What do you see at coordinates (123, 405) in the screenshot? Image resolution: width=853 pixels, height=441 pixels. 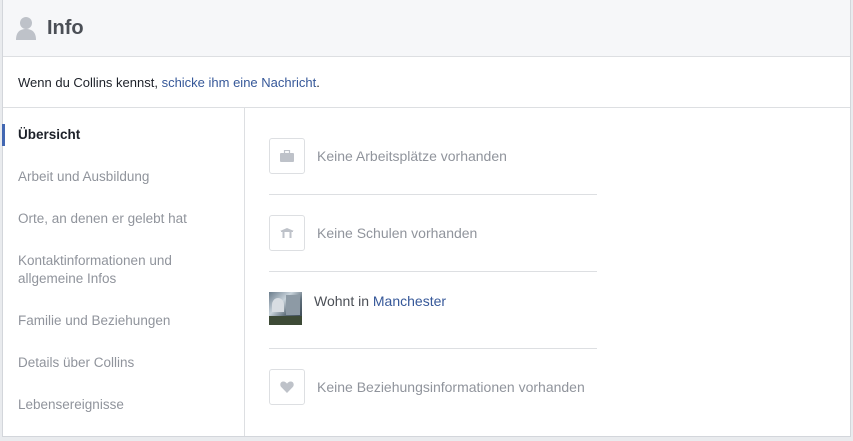 I see `sidebar-item-life-events: Lebensereignisse` at bounding box center [123, 405].